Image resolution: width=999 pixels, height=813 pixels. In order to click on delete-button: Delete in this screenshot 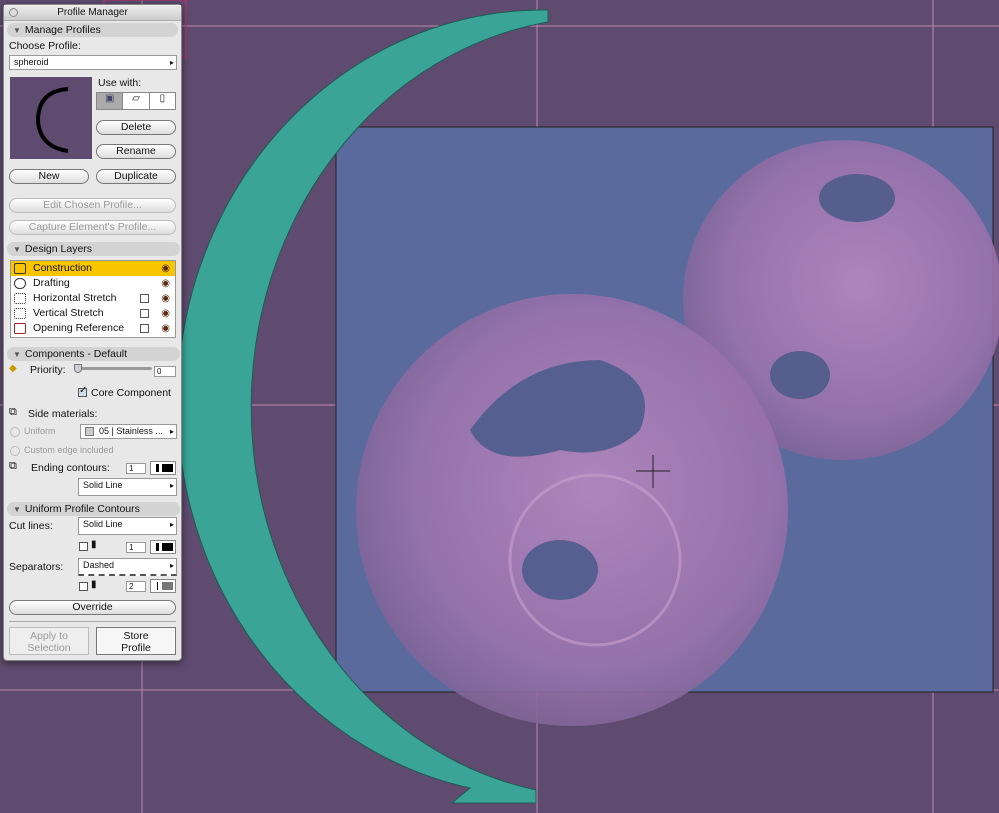, I will do `click(136, 127)`.